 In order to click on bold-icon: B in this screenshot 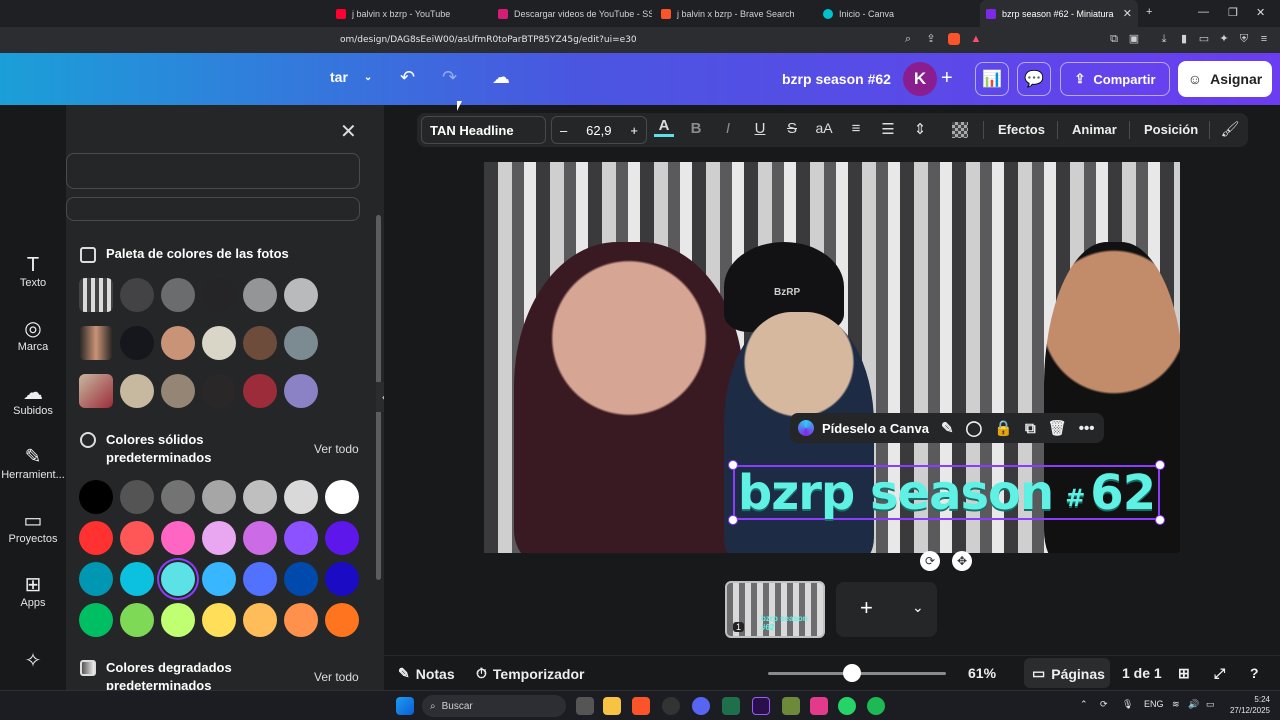, I will do `click(696, 128)`.